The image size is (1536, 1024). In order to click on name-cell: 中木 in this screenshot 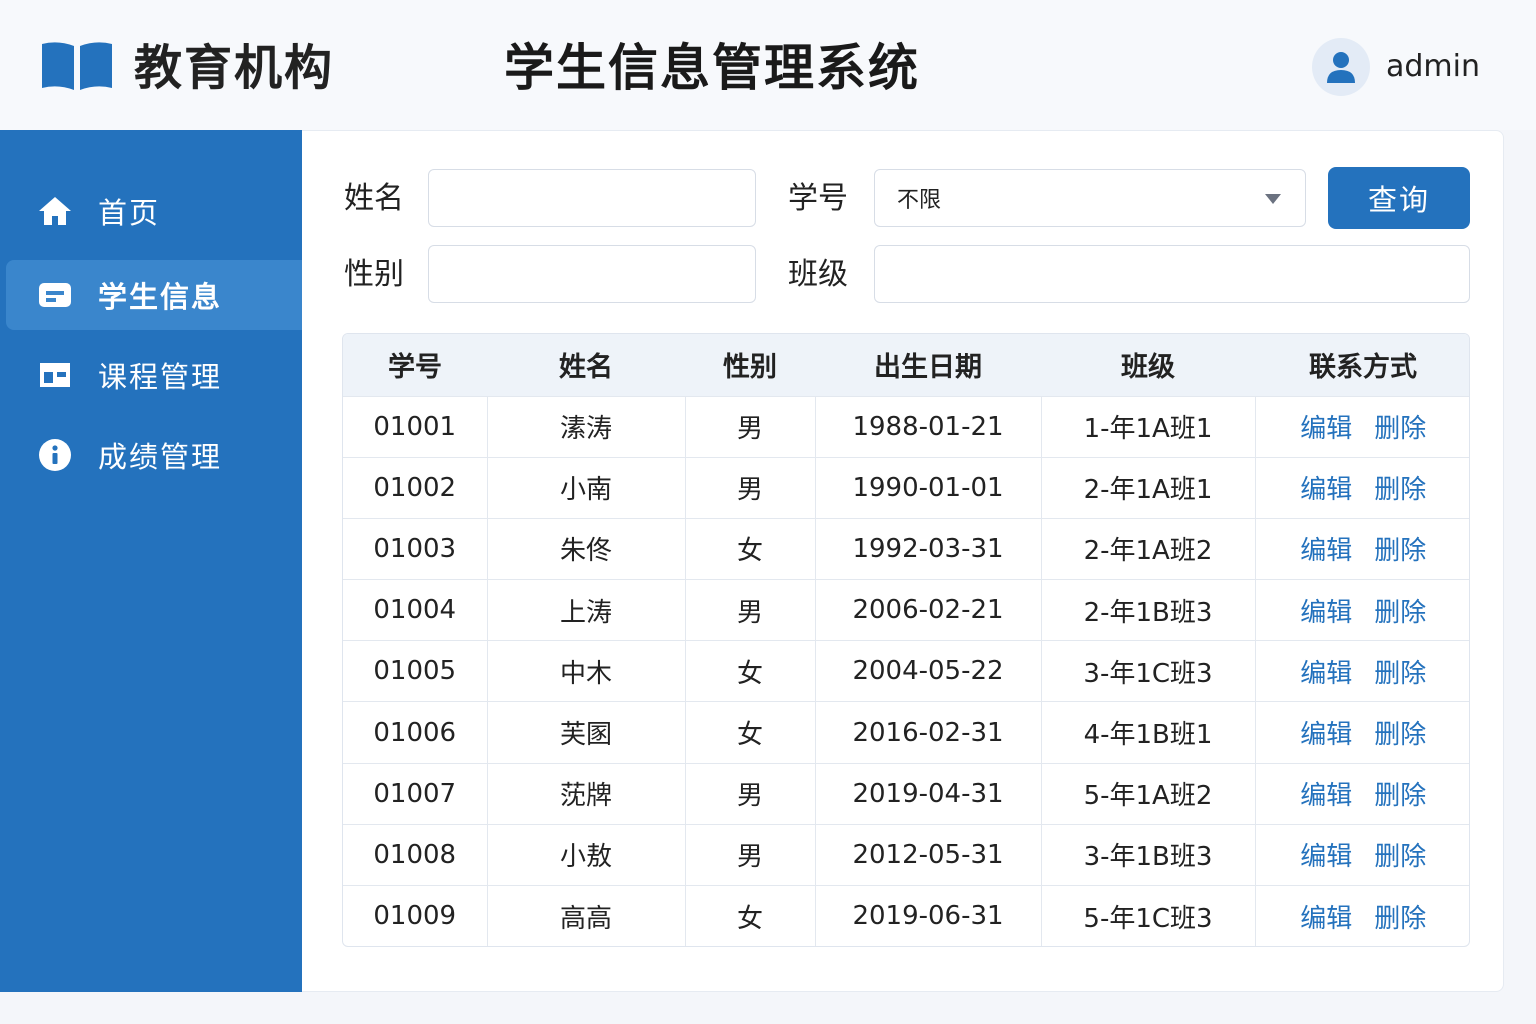, I will do `click(585, 671)`.